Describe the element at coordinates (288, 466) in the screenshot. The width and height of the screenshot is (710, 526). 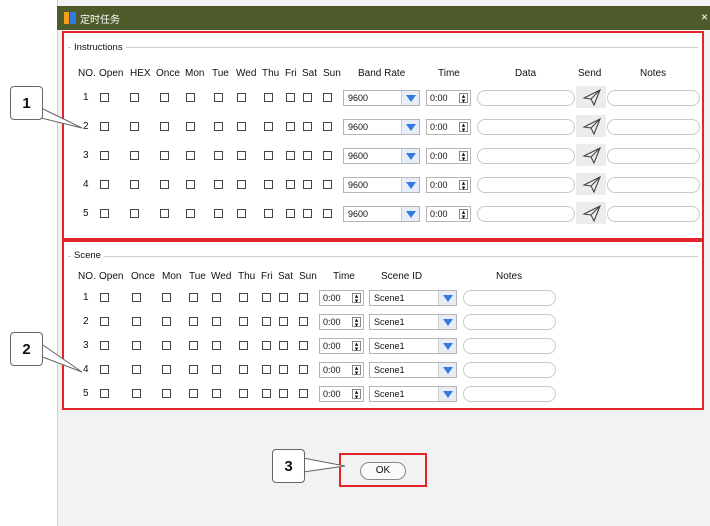
I see `callout-3: 3` at that location.